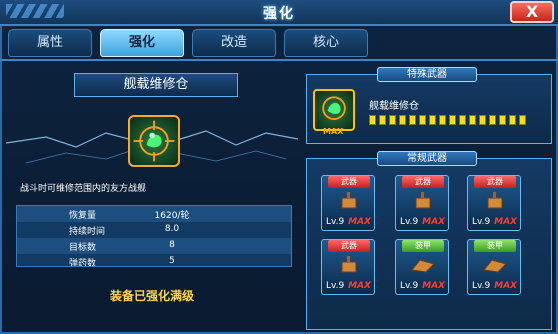  I want to click on stat-label: 恢复量, so click(83, 216).